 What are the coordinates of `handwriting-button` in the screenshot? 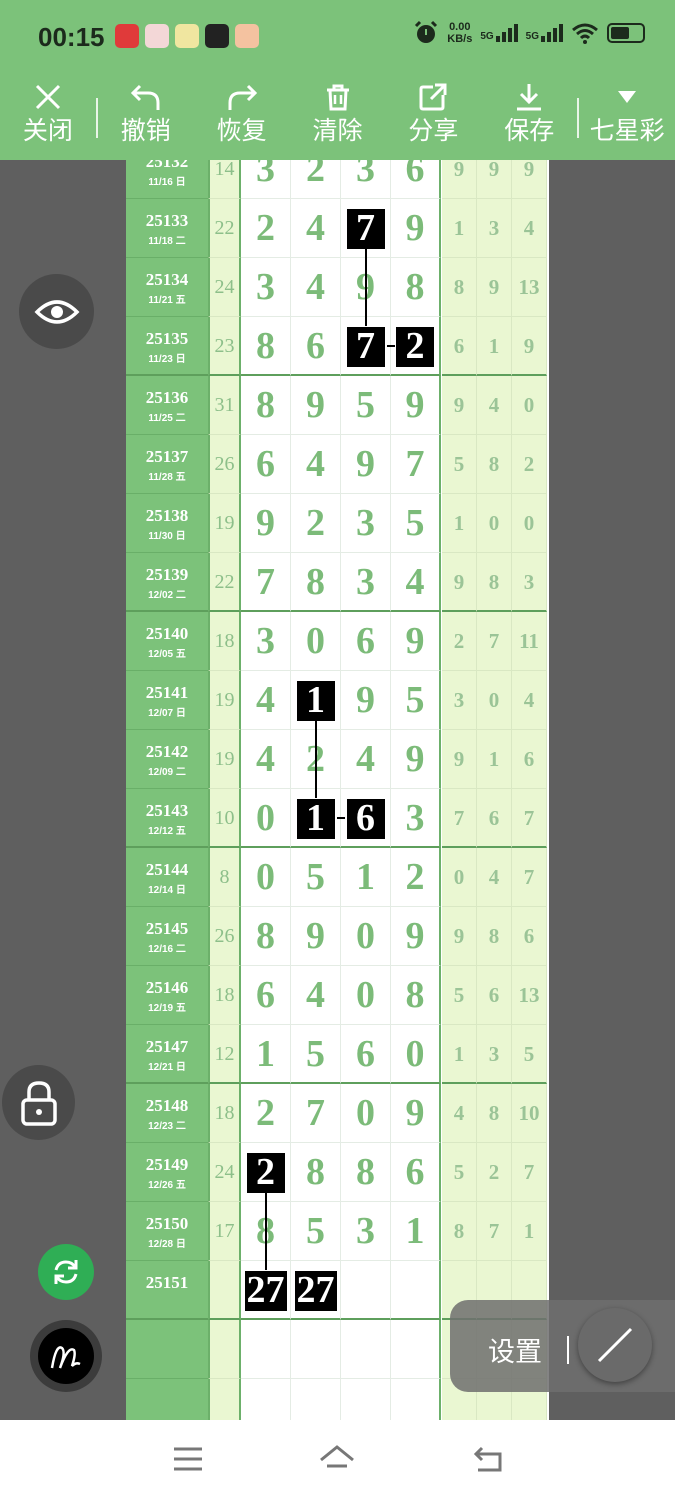 It's located at (66, 1356).